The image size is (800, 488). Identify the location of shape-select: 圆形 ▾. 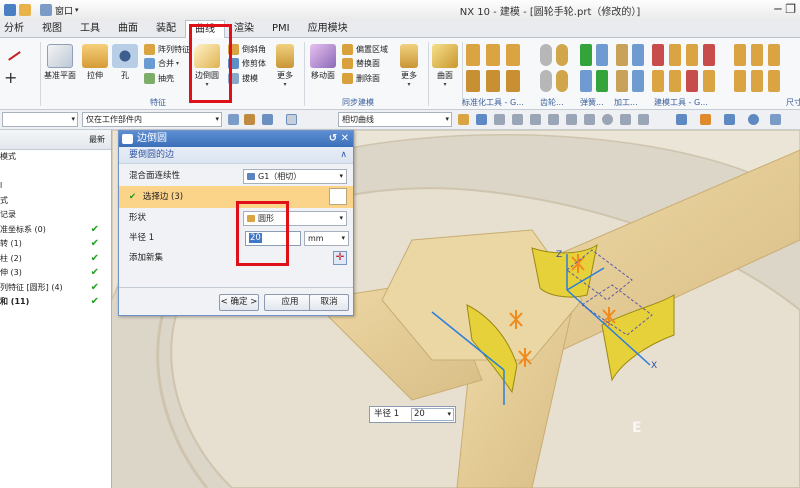
(295, 218).